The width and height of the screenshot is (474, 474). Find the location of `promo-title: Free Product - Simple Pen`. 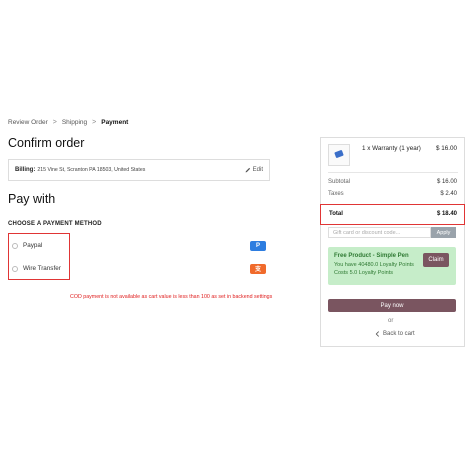

promo-title: Free Product - Simple Pen is located at coordinates (371, 256).